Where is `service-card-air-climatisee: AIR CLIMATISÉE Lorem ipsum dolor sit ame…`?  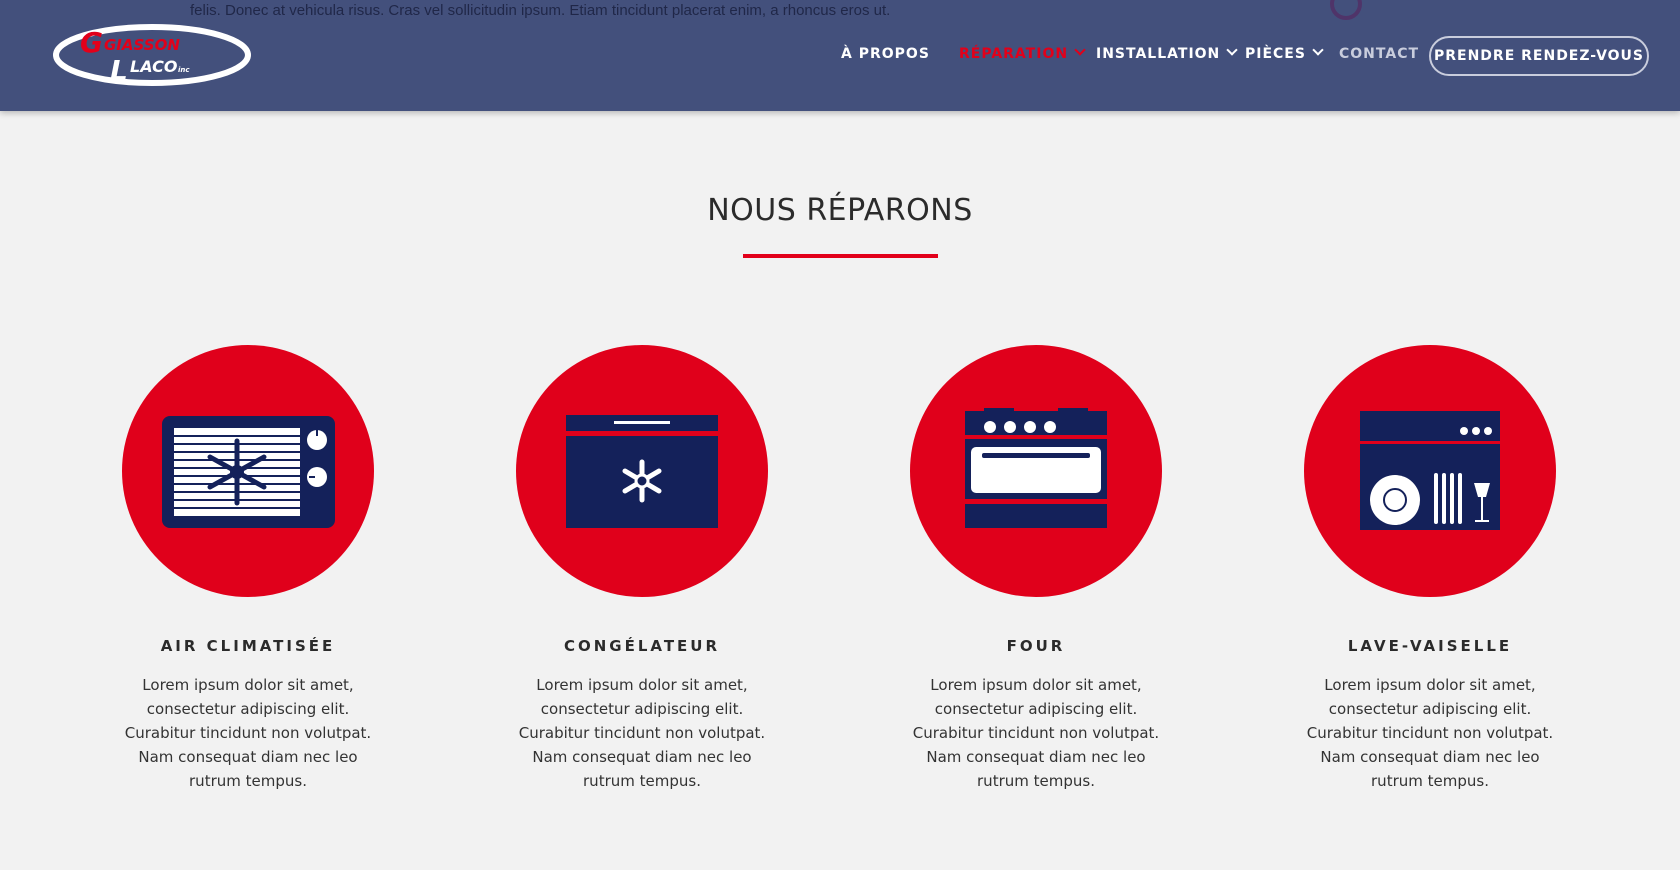
service-card-air-climatisee: AIR CLIMATISÉE Lorem ipsum dolor sit ame… is located at coordinates (248, 569).